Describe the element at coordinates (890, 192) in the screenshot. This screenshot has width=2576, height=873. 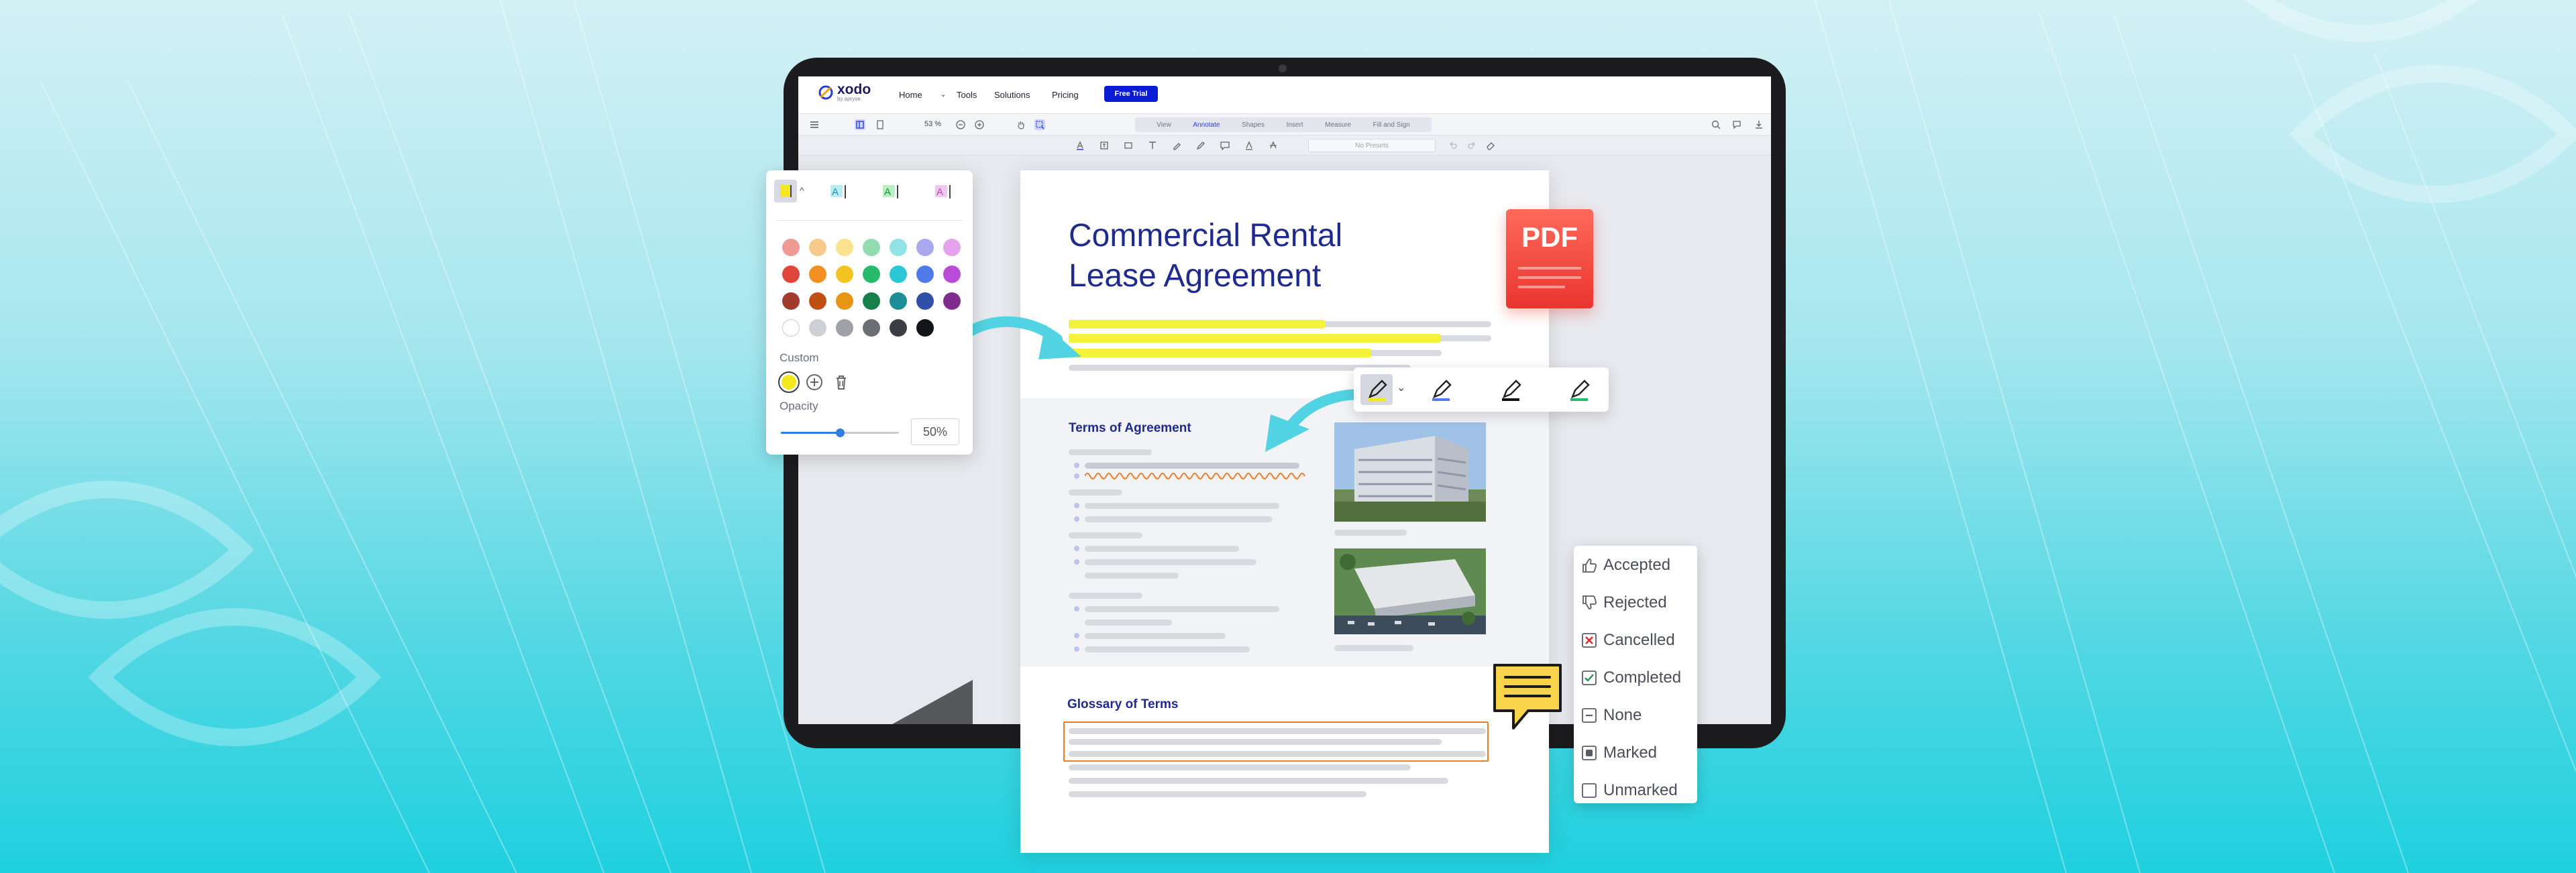
I see `style-preset-green-icon: A` at that location.